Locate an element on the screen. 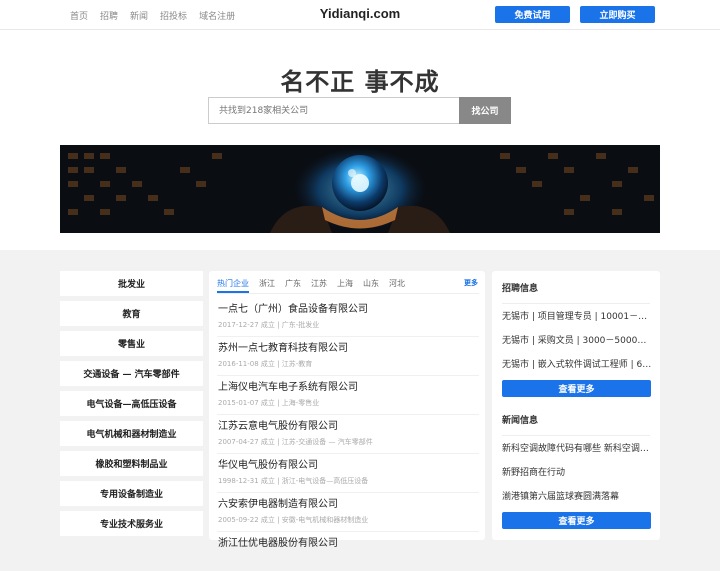  company-name: 华仪电气股份有限公司 is located at coordinates (268, 463).